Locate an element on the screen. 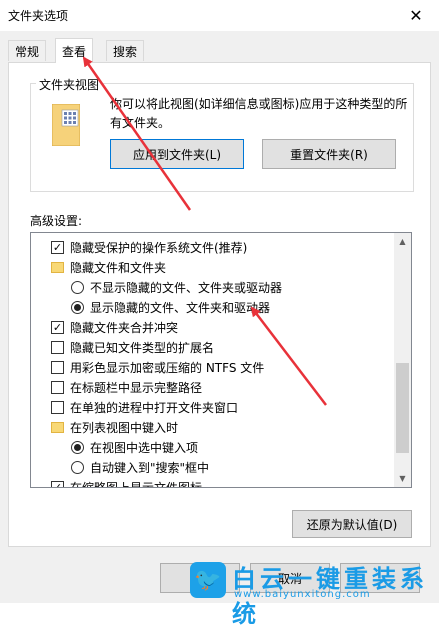  list-item: 不显示隐藏的文件、文件夹或驱动器 is located at coordinates (176, 287).